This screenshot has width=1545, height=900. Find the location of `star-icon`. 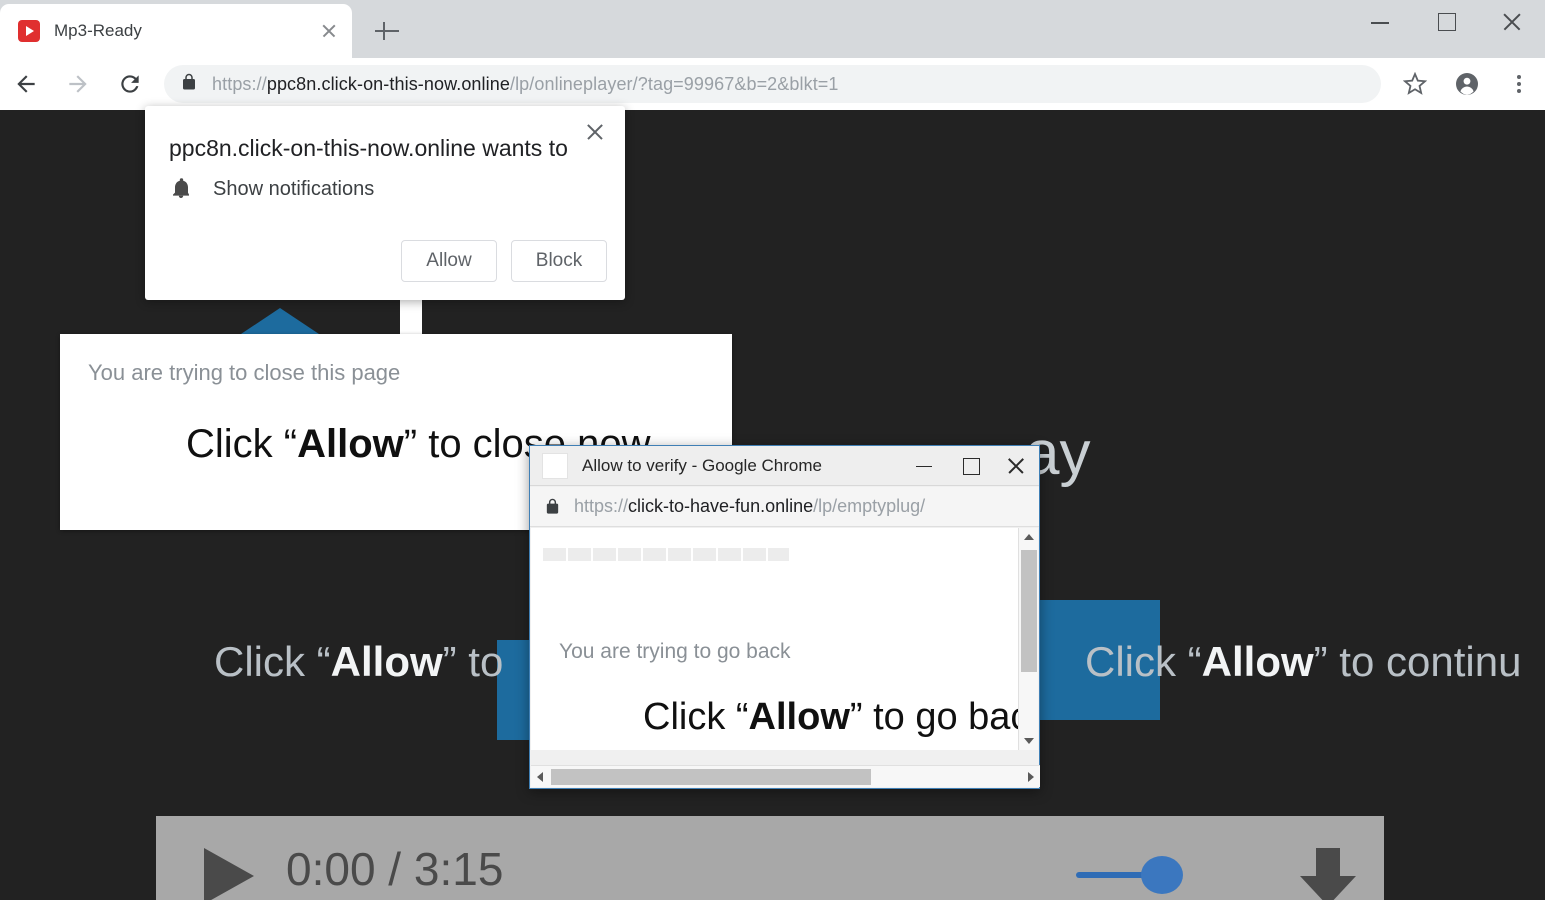

star-icon is located at coordinates (1415, 84).